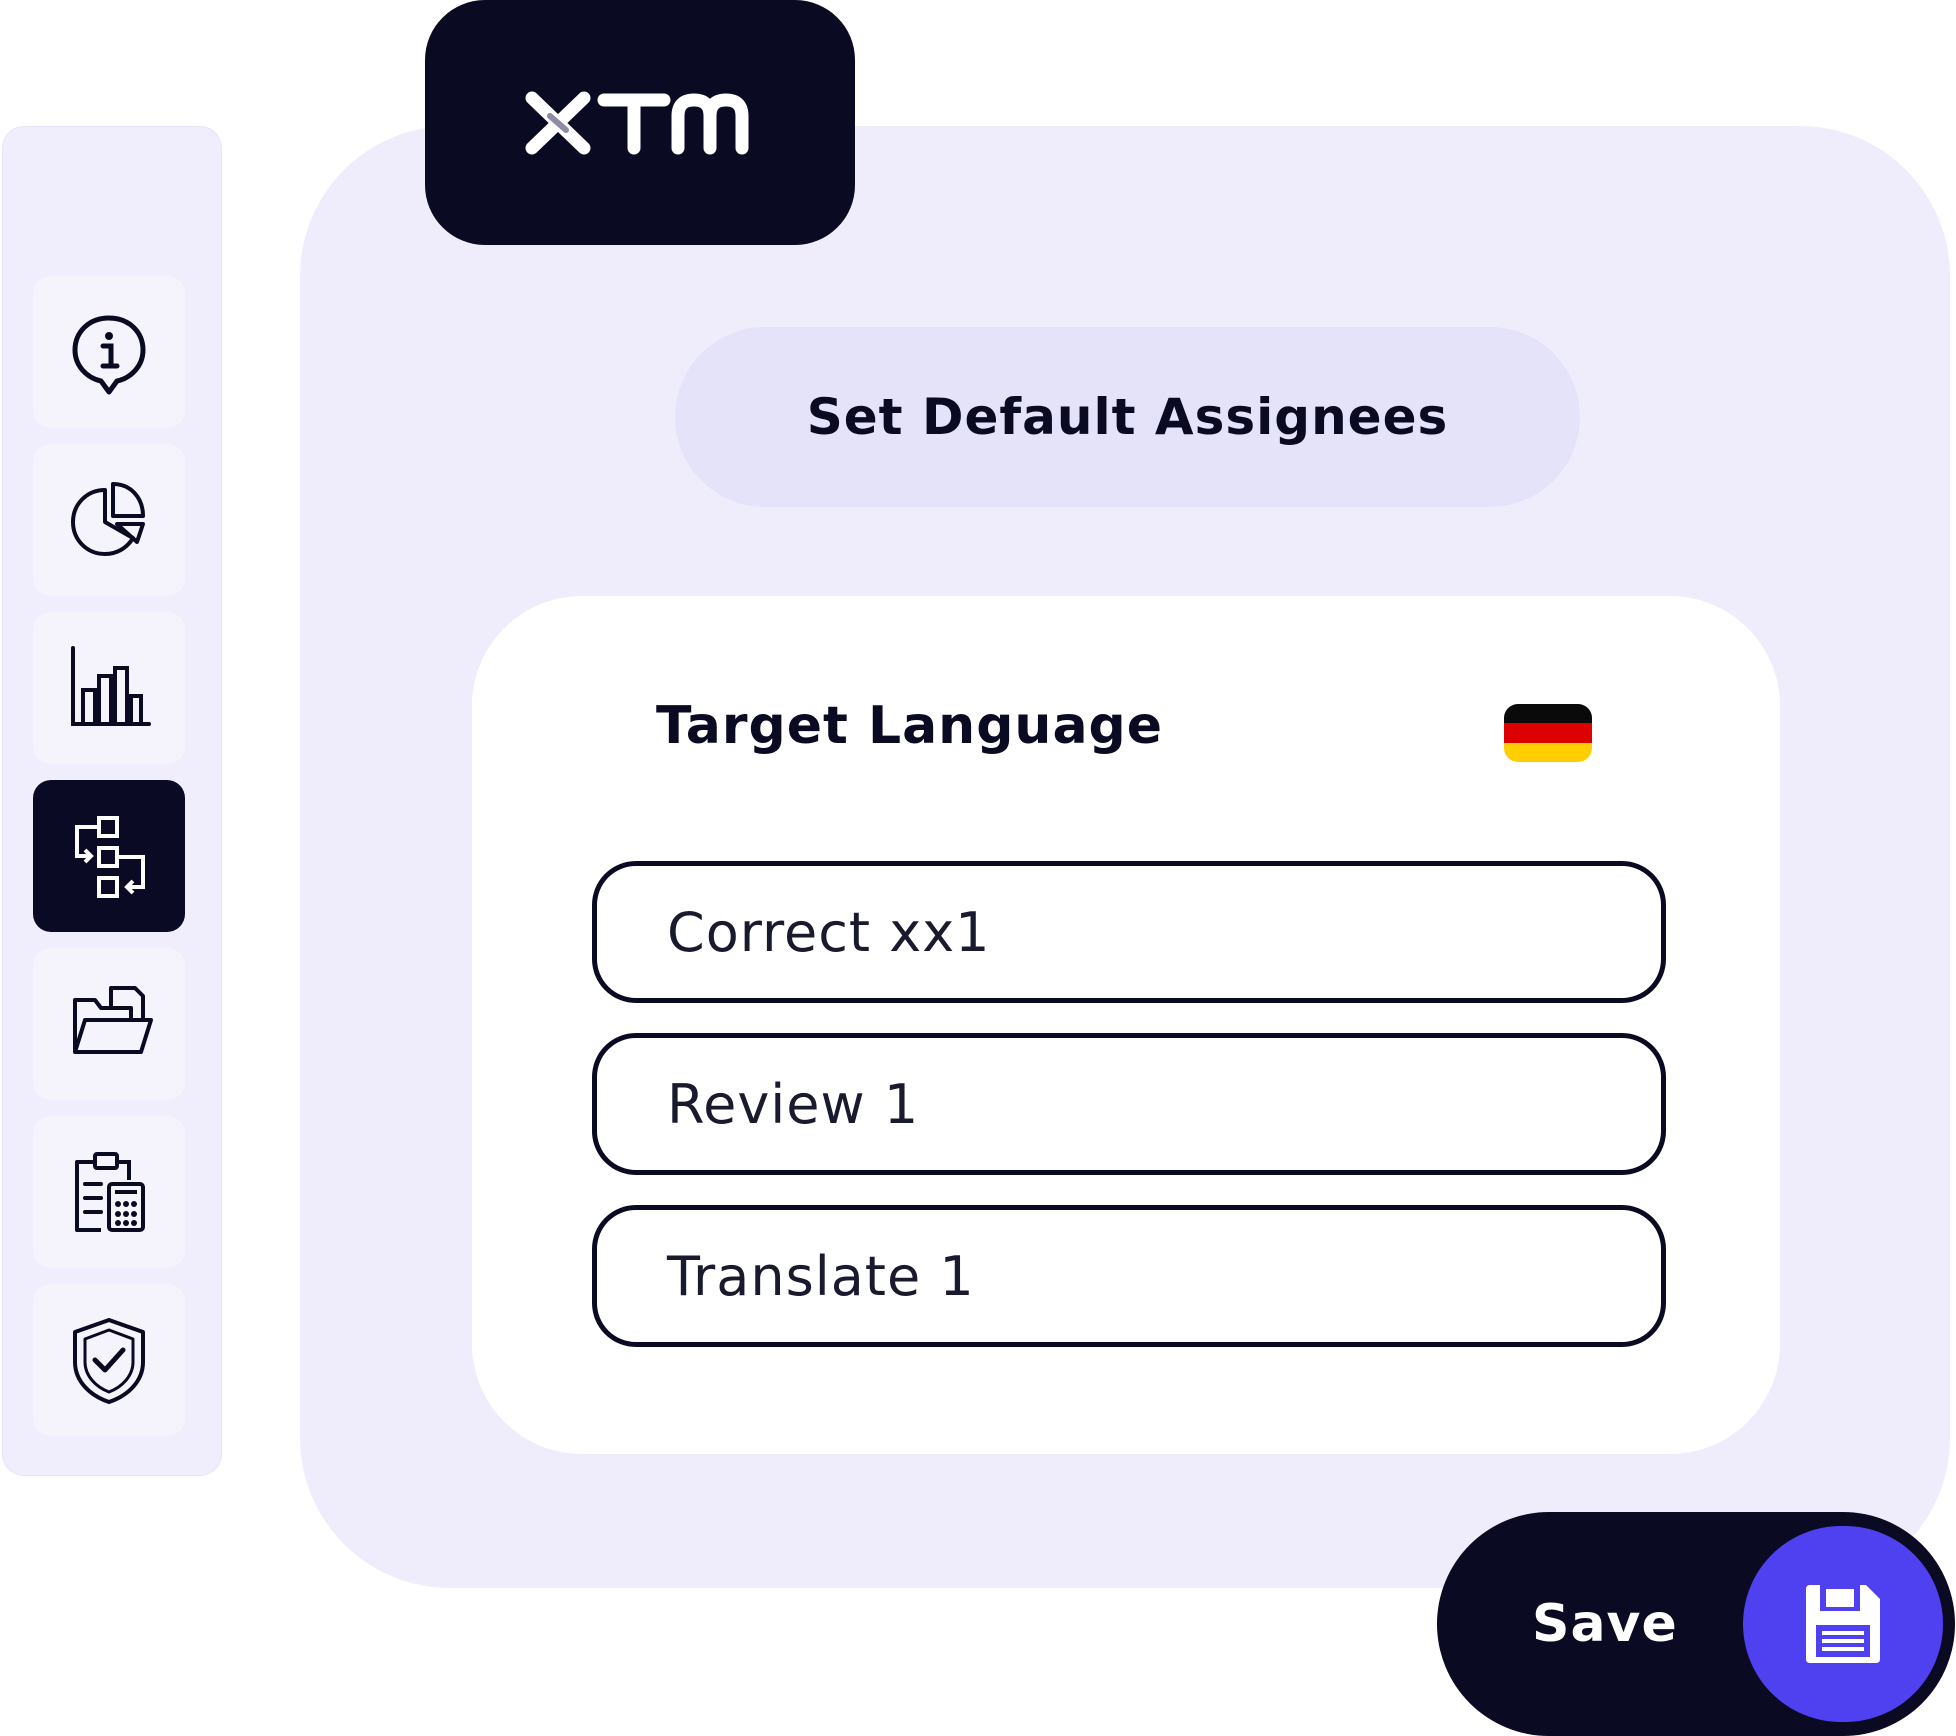 Image resolution: width=1956 pixels, height=1736 pixels. I want to click on assignee-field-correct: Correct xx1, so click(1129, 932).